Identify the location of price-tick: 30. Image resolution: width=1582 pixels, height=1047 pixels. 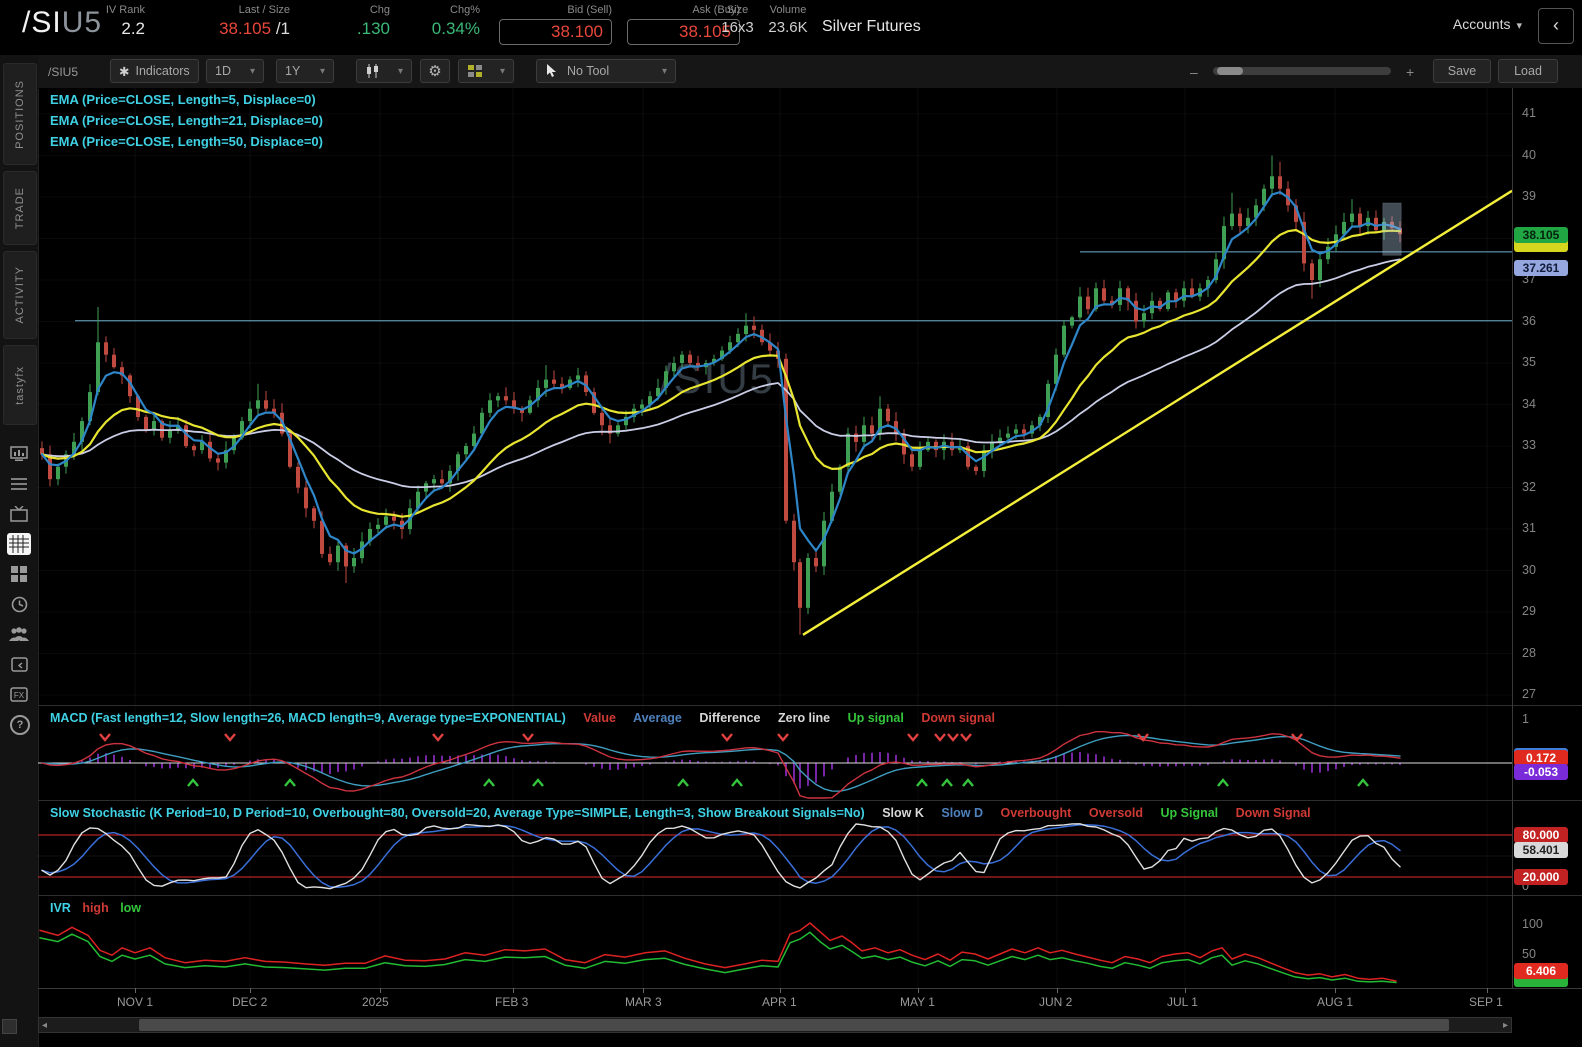
(1529, 570).